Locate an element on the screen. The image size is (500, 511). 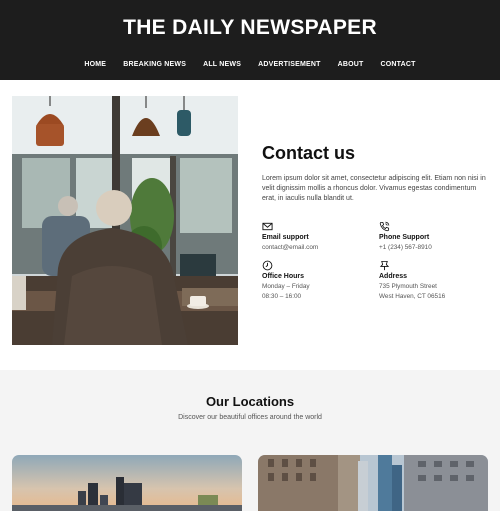
nav-home: HOME is located at coordinates (95, 64).